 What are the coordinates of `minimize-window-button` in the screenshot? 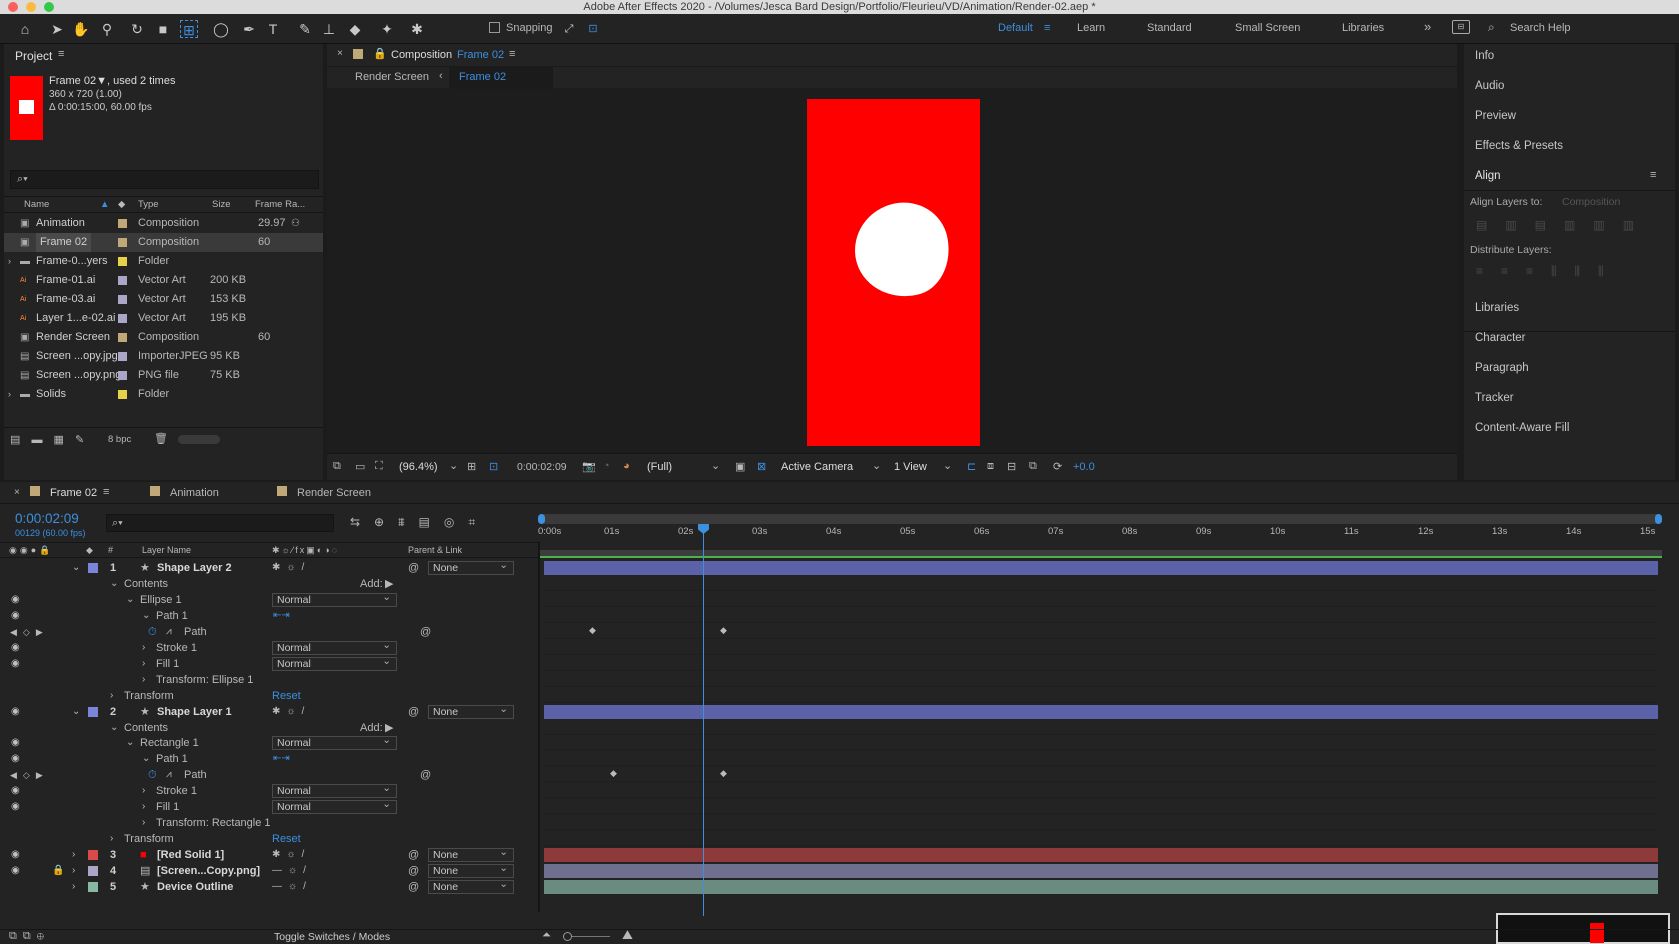 It's located at (31, 7).